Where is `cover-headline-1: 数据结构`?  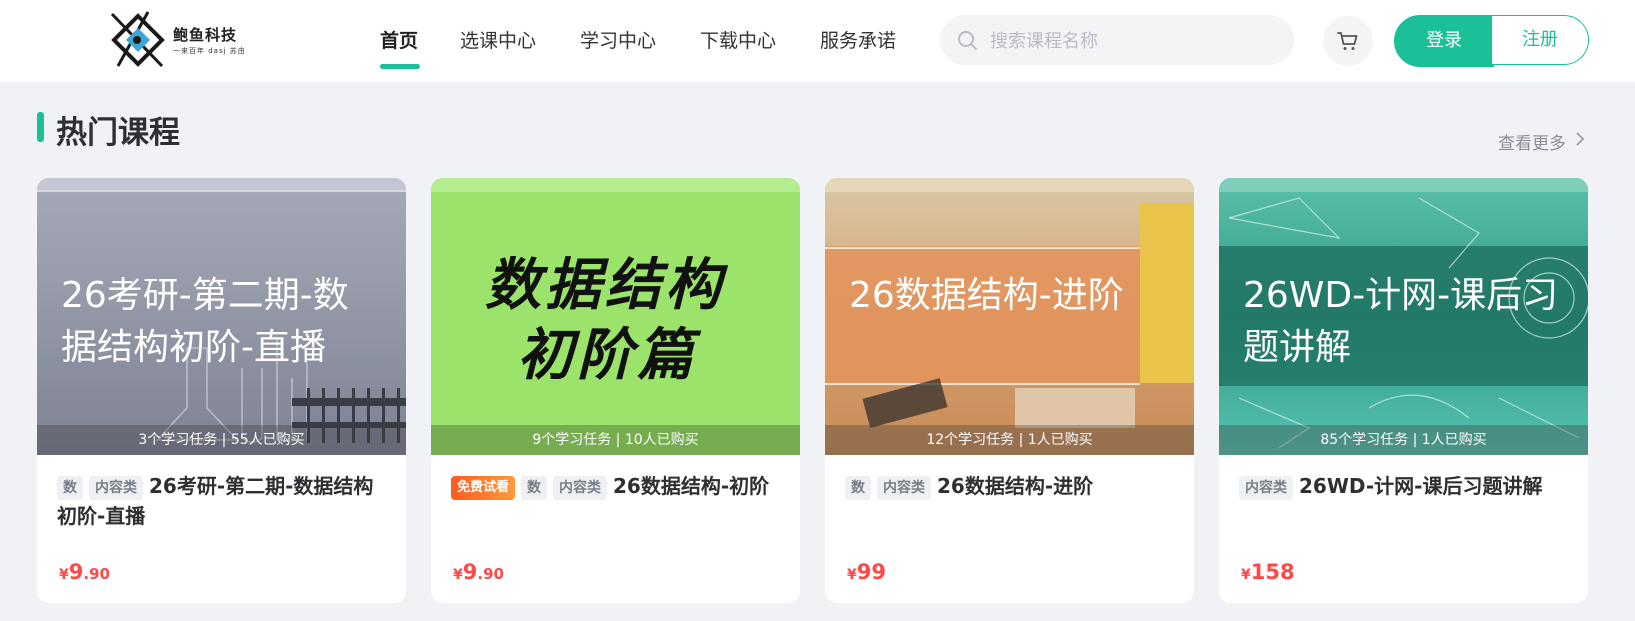 cover-headline-1: 数据结构 is located at coordinates (605, 285).